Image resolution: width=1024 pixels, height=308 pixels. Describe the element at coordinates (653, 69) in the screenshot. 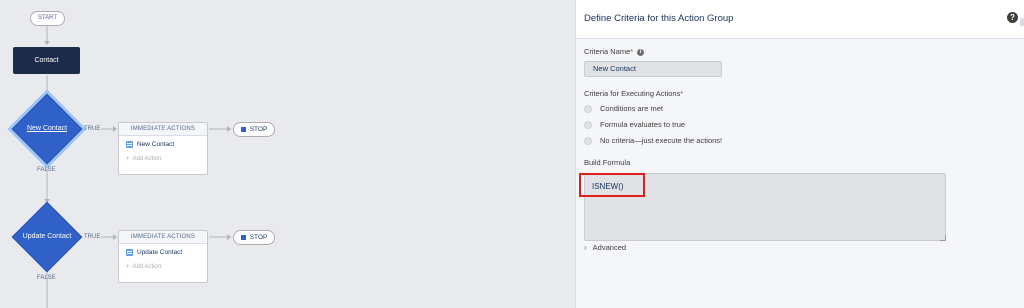

I see `criteria-name-input: New Contact` at that location.